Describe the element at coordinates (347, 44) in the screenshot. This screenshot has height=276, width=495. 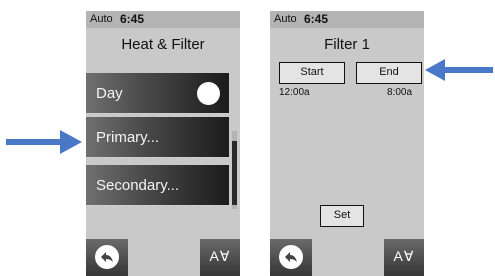
I see `page-title: Filter 1` at that location.